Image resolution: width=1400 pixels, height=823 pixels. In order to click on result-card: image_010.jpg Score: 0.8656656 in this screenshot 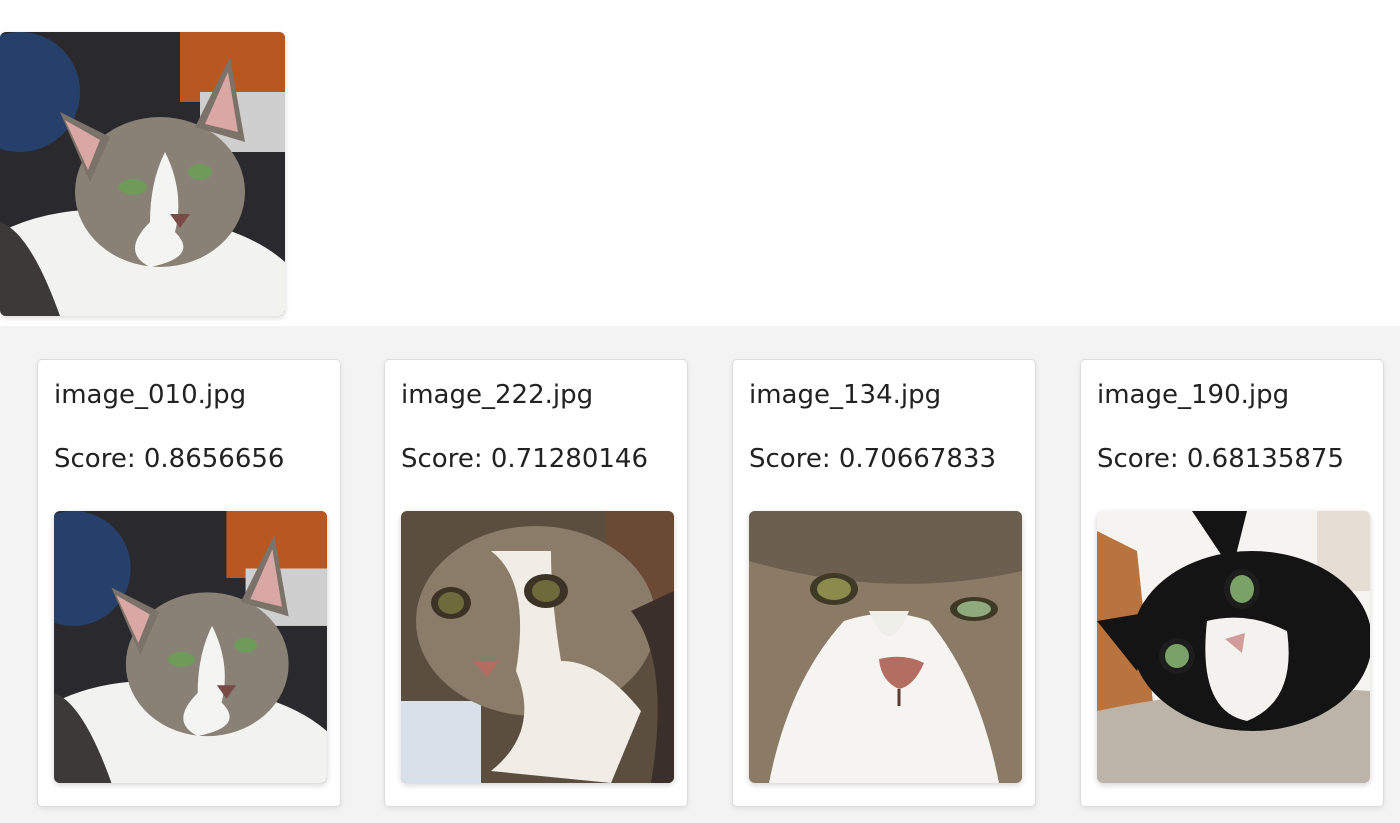, I will do `click(189, 583)`.